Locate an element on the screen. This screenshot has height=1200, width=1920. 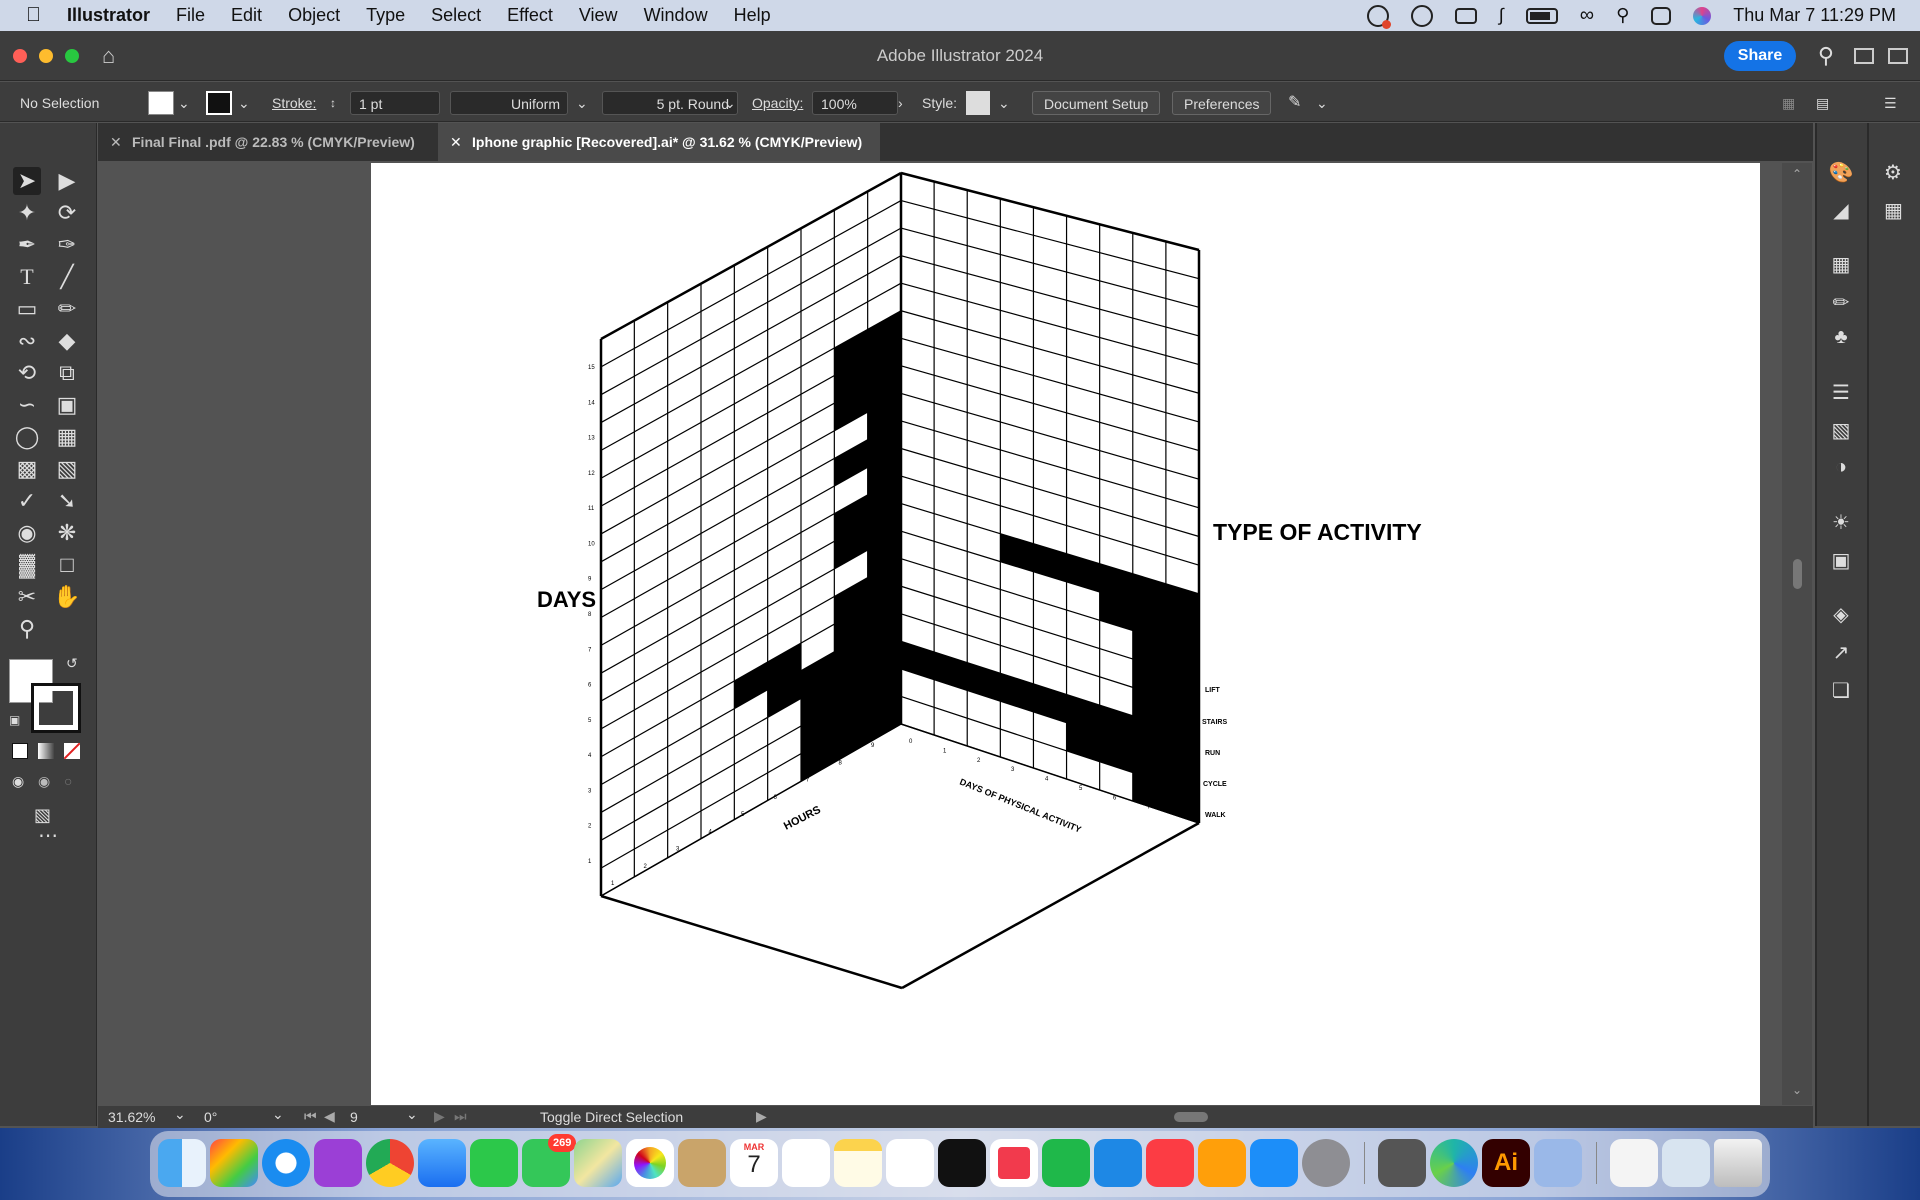
opacity-field: 100% is located at coordinates (855, 103).